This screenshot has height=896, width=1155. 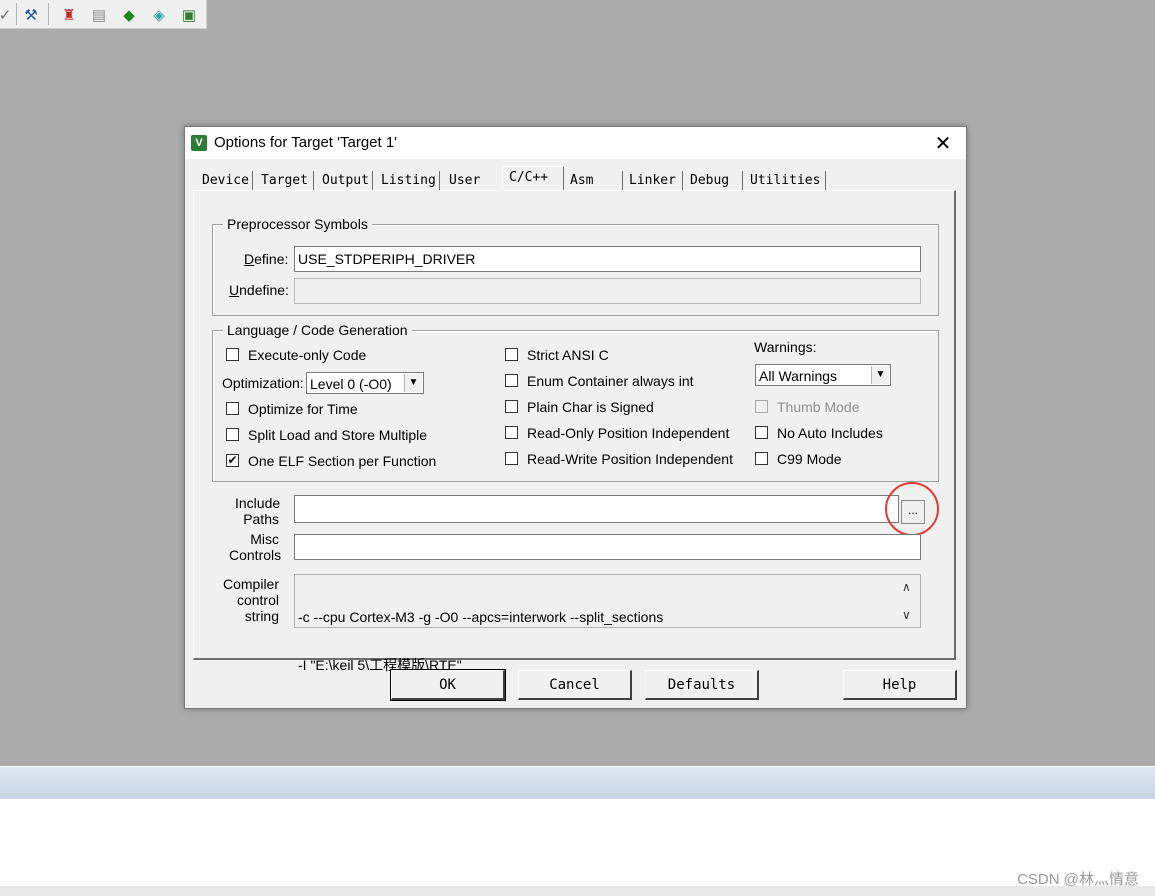 I want to click on tab-listing: Listing, so click(x=408, y=180).